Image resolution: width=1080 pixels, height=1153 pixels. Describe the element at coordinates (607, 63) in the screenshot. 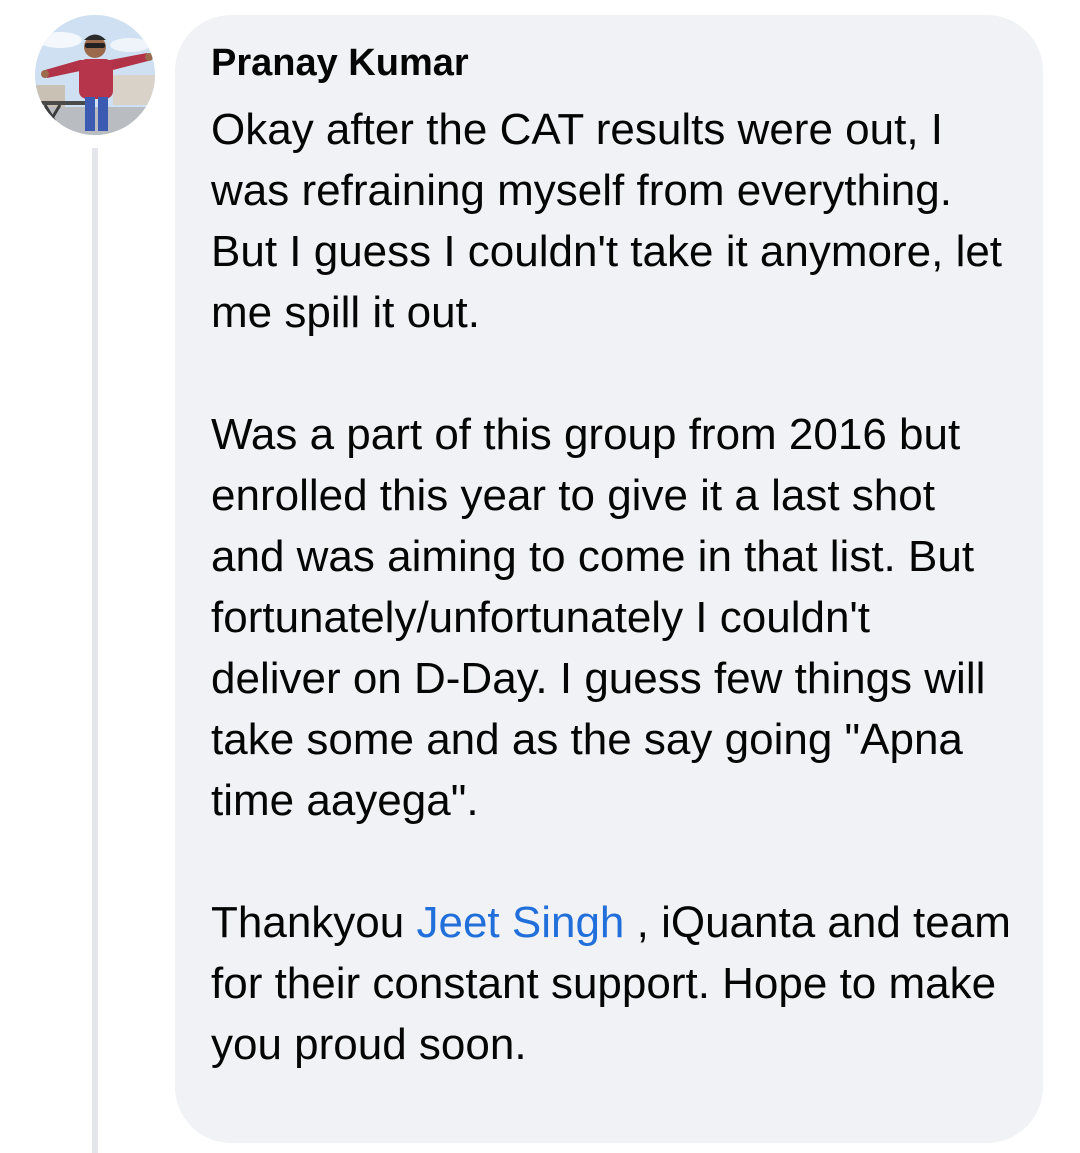

I see `comment-author-name: Pranay Kumar` at that location.